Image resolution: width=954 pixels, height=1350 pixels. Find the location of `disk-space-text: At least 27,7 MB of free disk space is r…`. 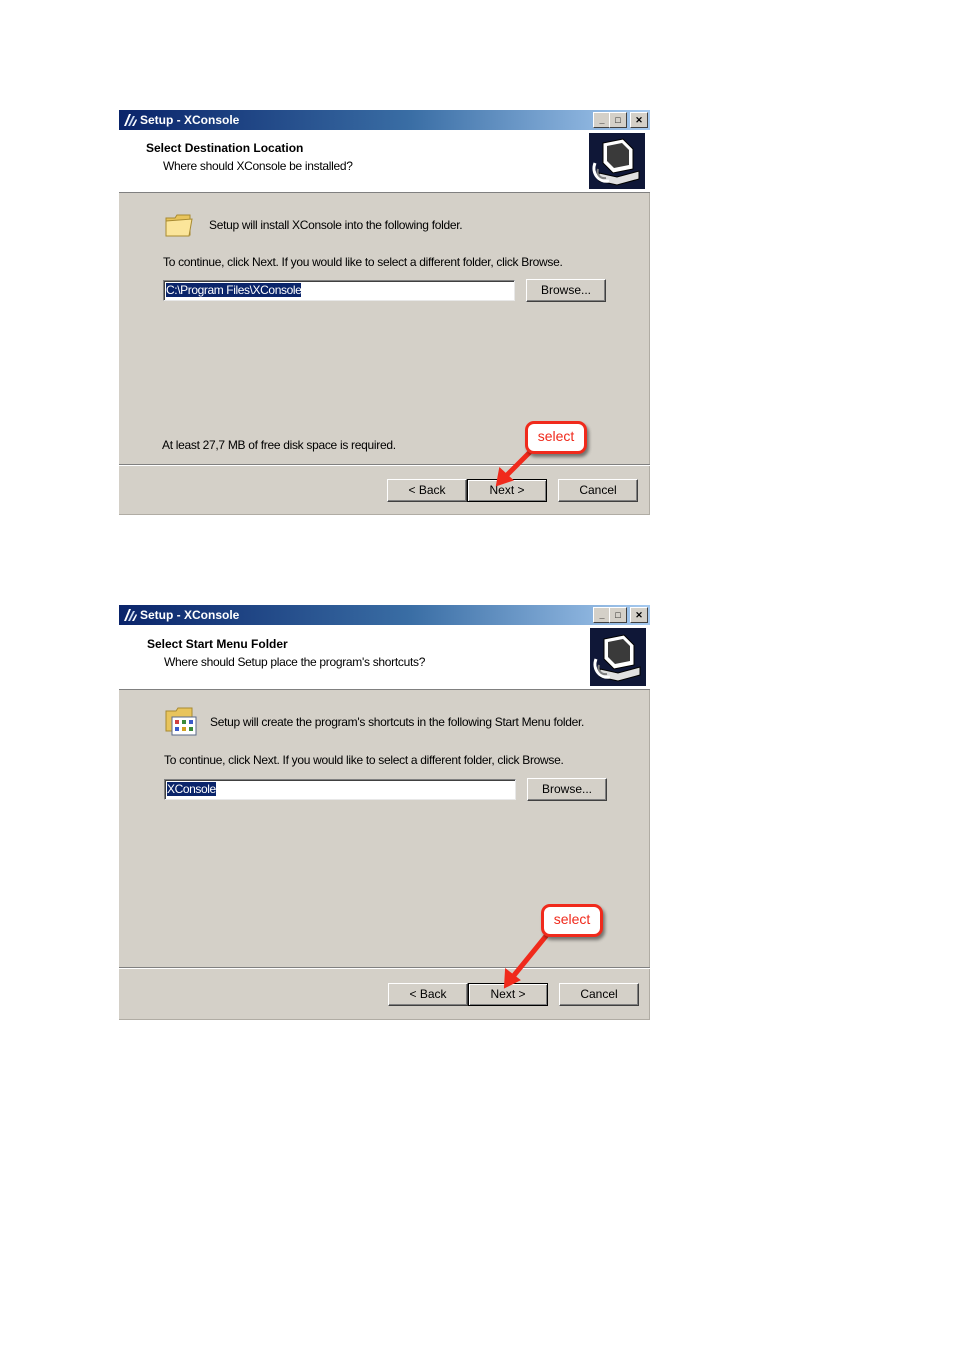

disk-space-text: At least 27,7 MB of free disk space is r… is located at coordinates (279, 445).